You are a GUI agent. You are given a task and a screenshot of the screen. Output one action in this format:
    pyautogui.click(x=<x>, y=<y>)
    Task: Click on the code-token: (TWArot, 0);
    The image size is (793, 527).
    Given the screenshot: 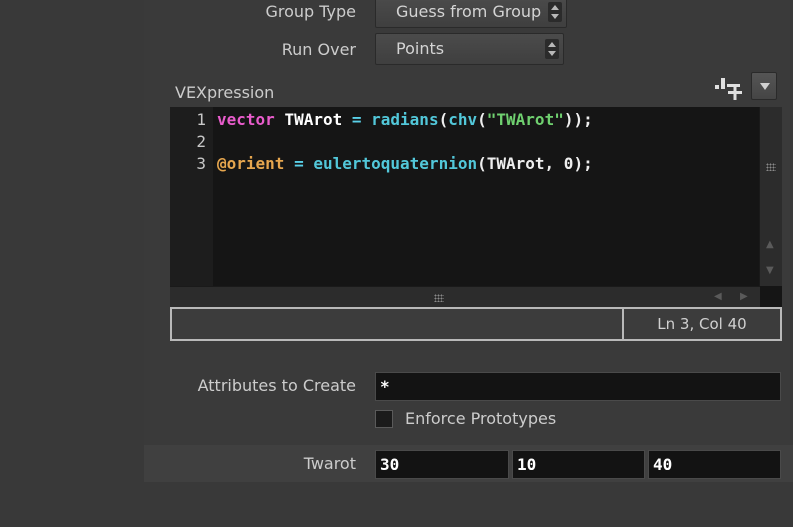 What is the action you would take?
    pyautogui.click(x=535, y=163)
    